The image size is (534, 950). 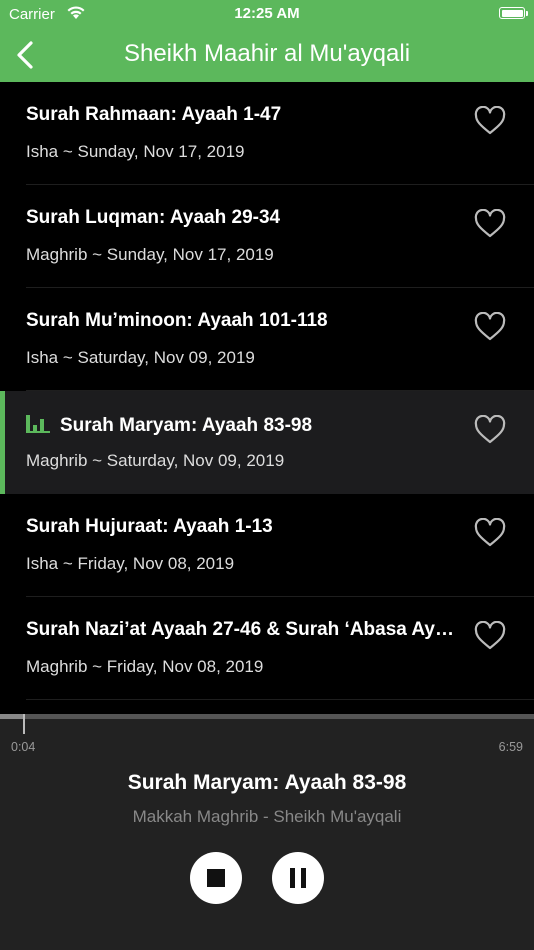 I want to click on stop-icon, so click(x=216, y=878).